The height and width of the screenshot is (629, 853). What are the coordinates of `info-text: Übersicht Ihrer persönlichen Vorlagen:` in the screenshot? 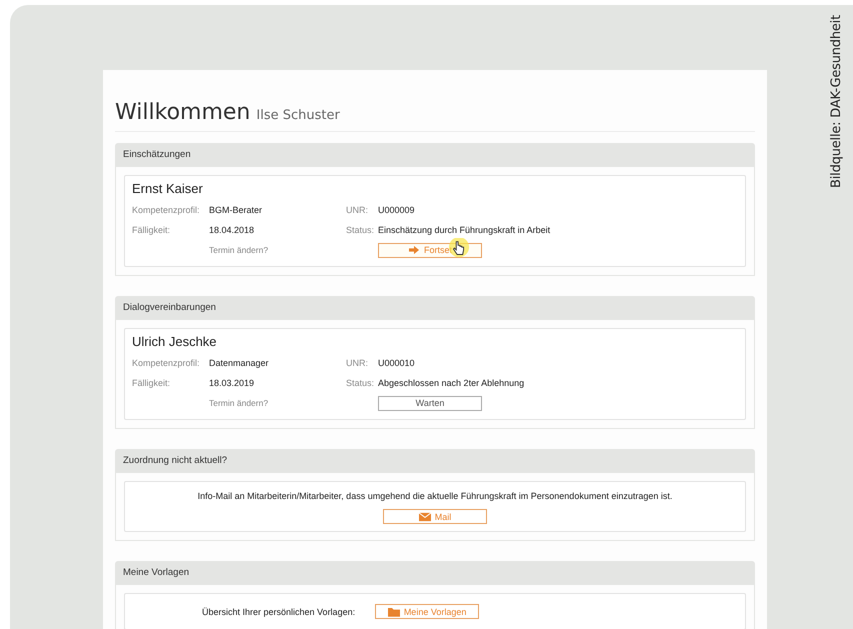 It's located at (279, 611).